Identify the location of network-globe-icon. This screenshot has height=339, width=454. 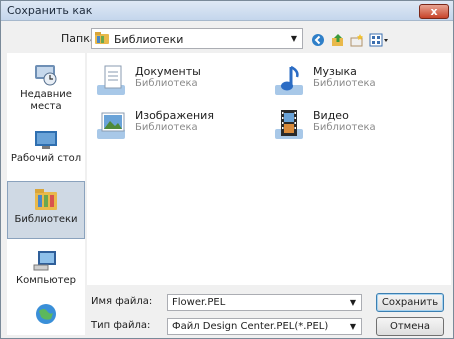
(46, 314).